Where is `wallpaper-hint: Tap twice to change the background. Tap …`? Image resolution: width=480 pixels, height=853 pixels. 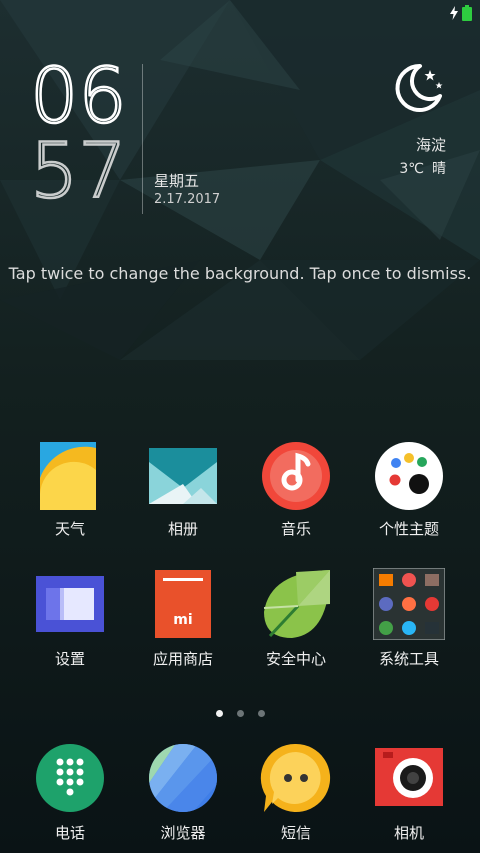
wallpaper-hint: Tap twice to change the background. Tap … is located at coordinates (240, 273).